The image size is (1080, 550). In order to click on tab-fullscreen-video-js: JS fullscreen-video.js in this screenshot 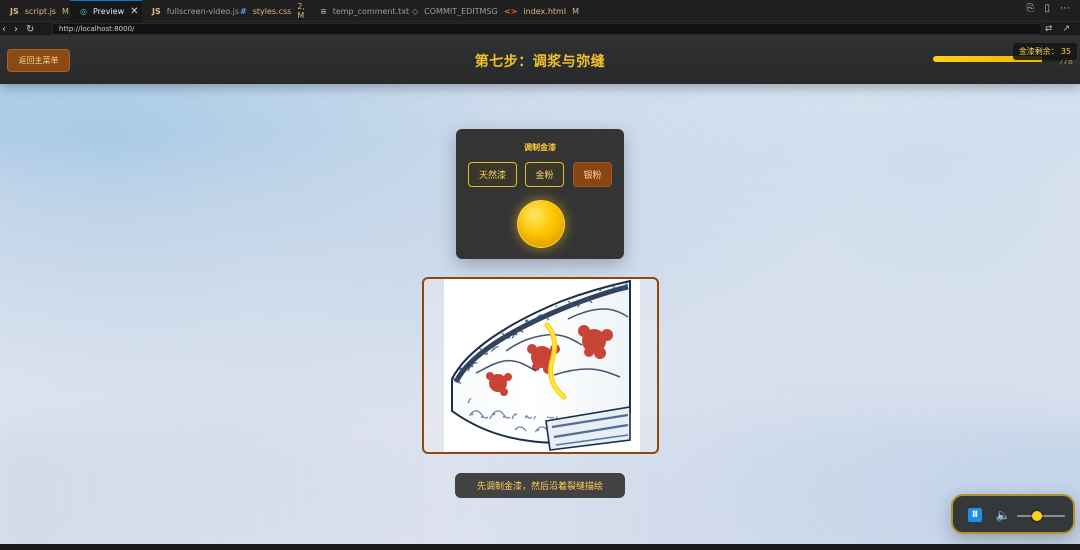, I will do `click(190, 11)`.